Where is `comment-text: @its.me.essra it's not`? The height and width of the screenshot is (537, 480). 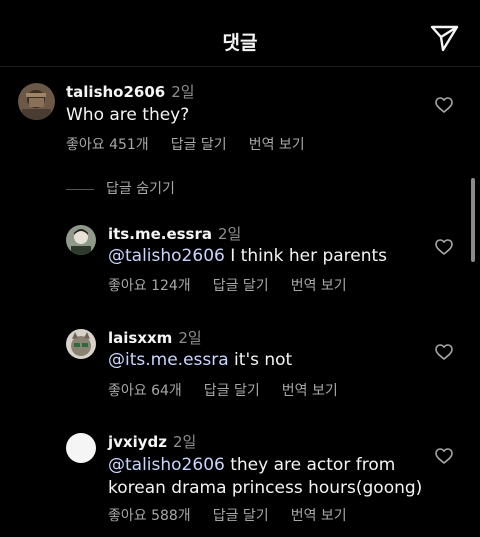
comment-text: @its.me.essra it's not is located at coordinates (200, 360).